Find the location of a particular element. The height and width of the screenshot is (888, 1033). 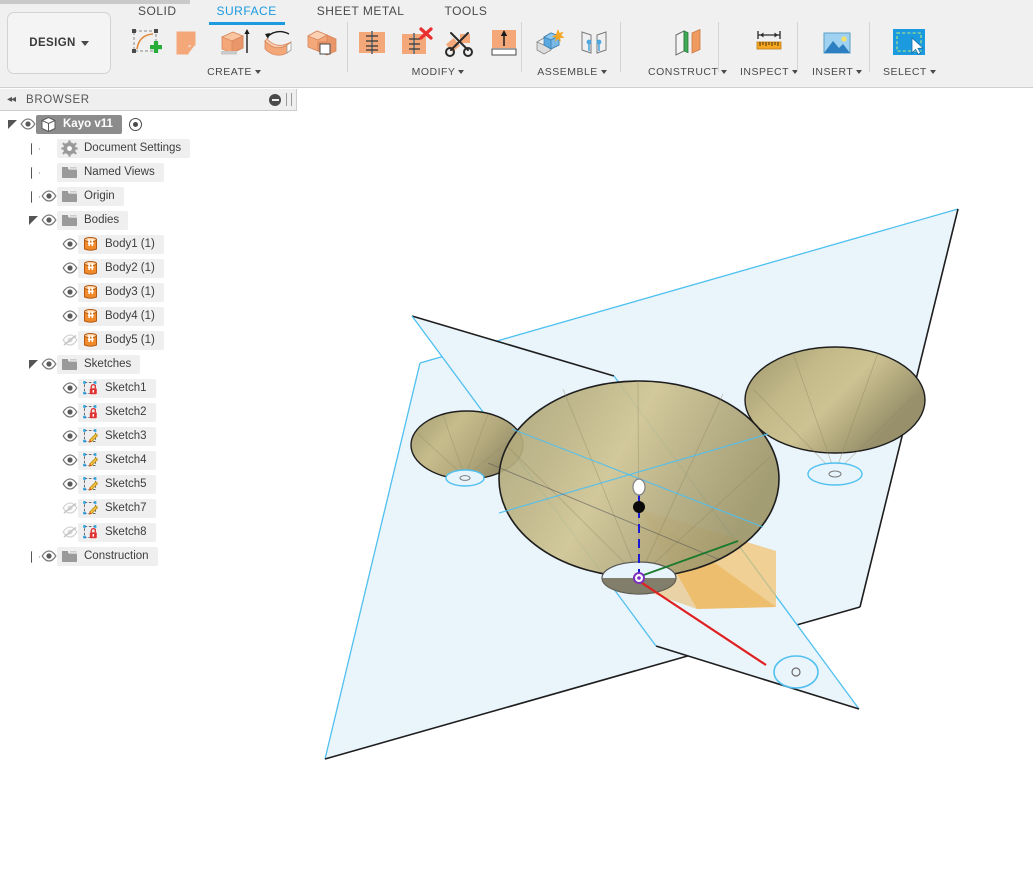

tree-node-sketch4: Sketch4 is located at coordinates (148, 460).